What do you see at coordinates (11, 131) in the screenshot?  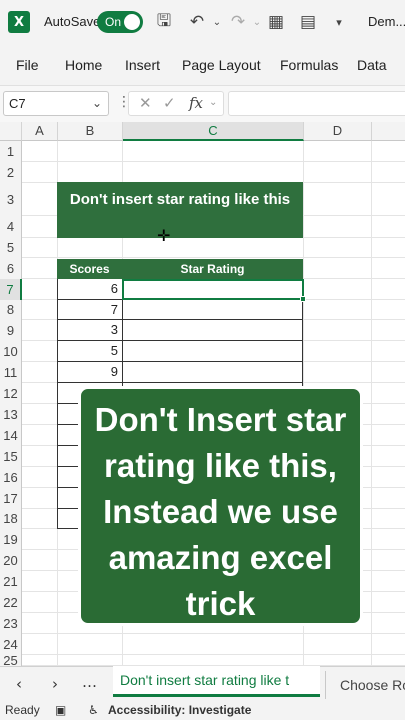 I see `select-all-corner` at bounding box center [11, 131].